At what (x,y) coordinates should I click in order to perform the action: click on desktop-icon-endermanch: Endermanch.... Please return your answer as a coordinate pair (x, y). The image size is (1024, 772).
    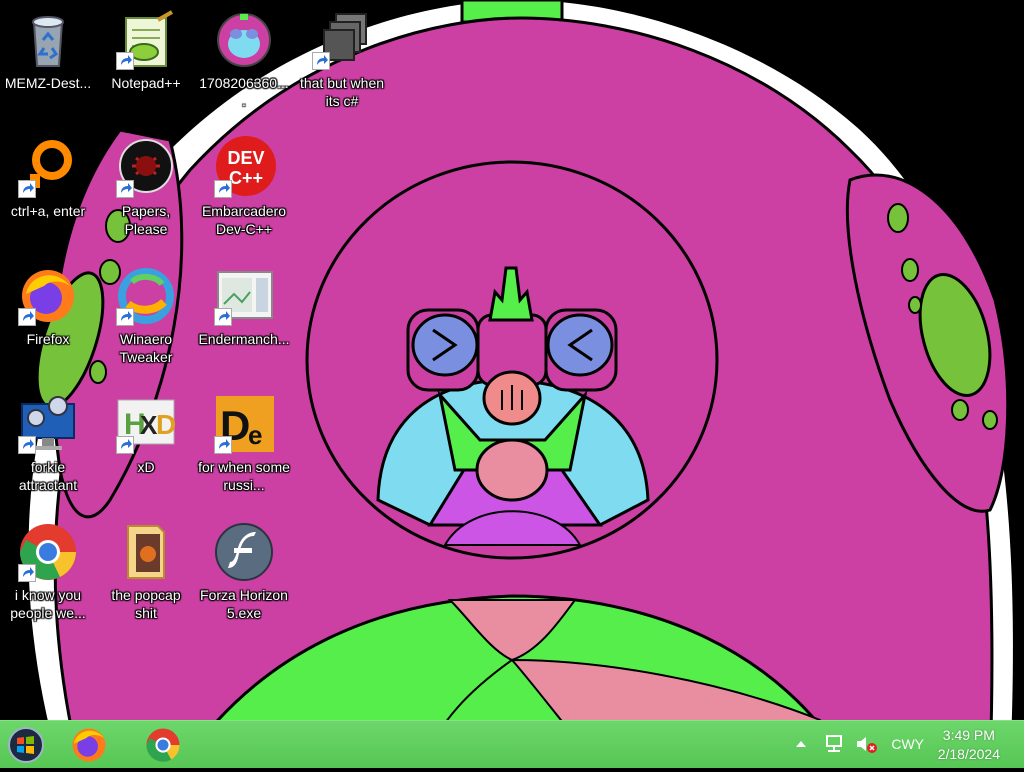
    Looking at the image, I should click on (244, 316).